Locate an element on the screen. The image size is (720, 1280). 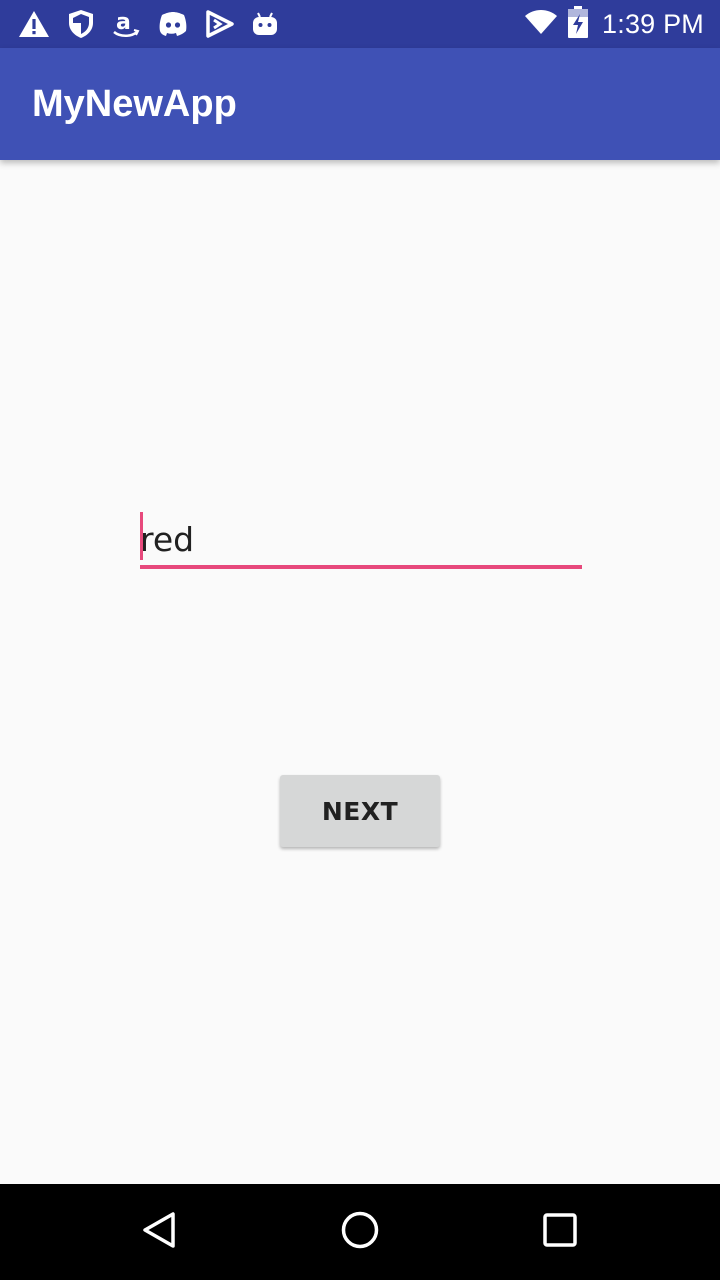
play-store-icon is located at coordinates (220, 24).